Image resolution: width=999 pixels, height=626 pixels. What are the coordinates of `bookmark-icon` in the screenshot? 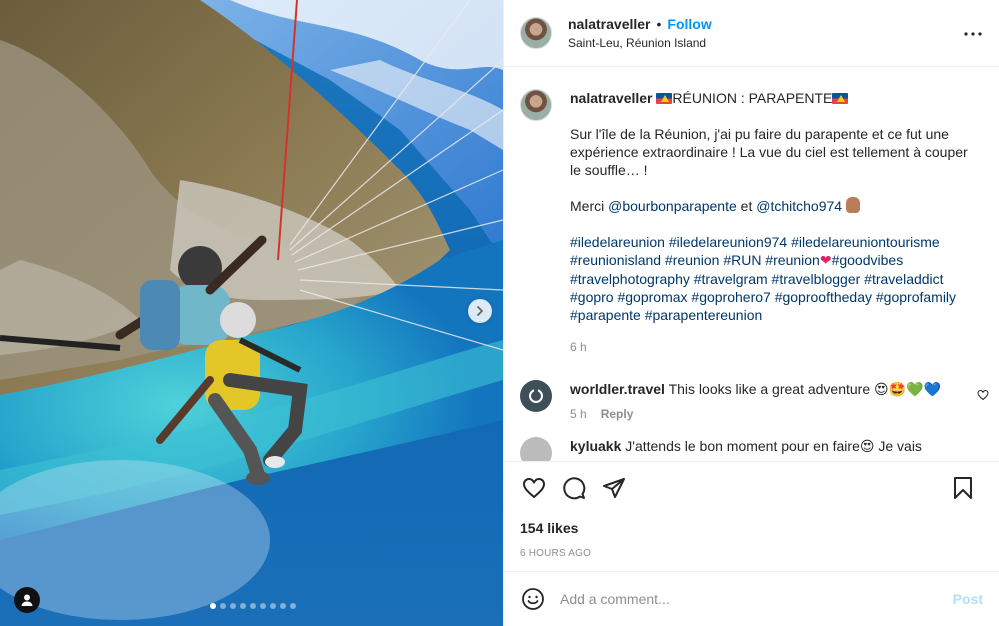 It's located at (963, 488).